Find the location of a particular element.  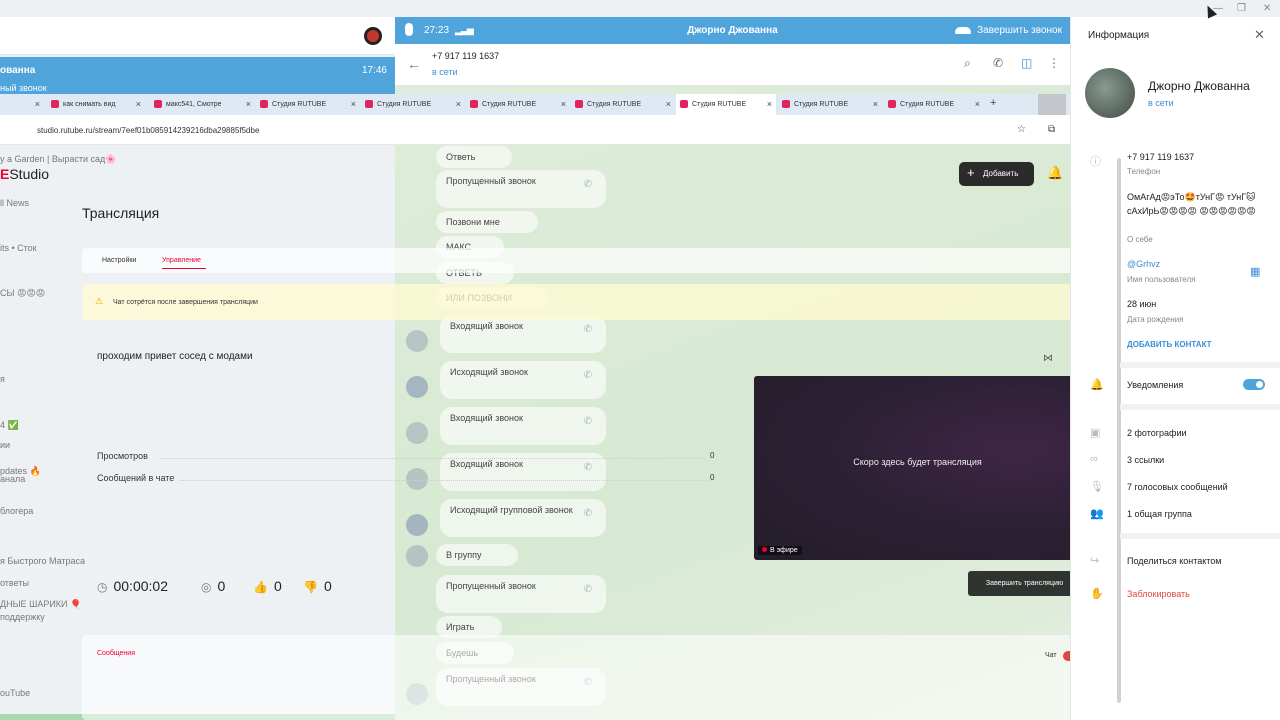

window-close-icon: ✕ is located at coordinates (1267, 8).